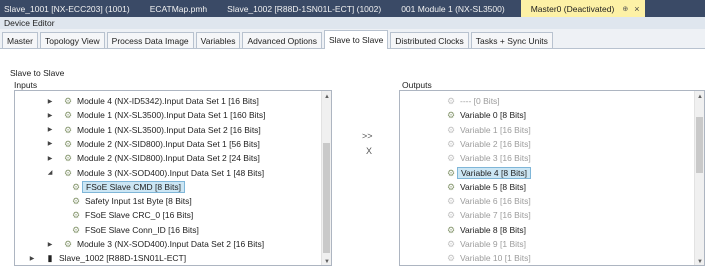  What do you see at coordinates (304, 8) in the screenshot?
I see `doc-tab-slave-1002: Slave_1002 [R88D-1SN01L-ECT] (1002)` at bounding box center [304, 8].